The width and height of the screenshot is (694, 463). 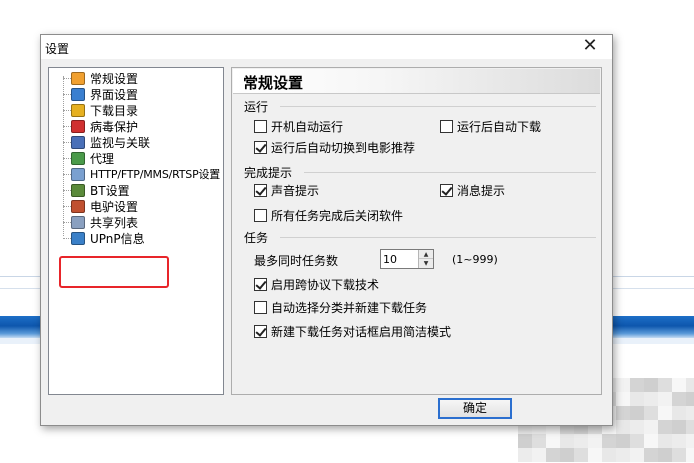 What do you see at coordinates (110, 190) in the screenshot?
I see `tree-item-label: BT设置` at bounding box center [110, 190].